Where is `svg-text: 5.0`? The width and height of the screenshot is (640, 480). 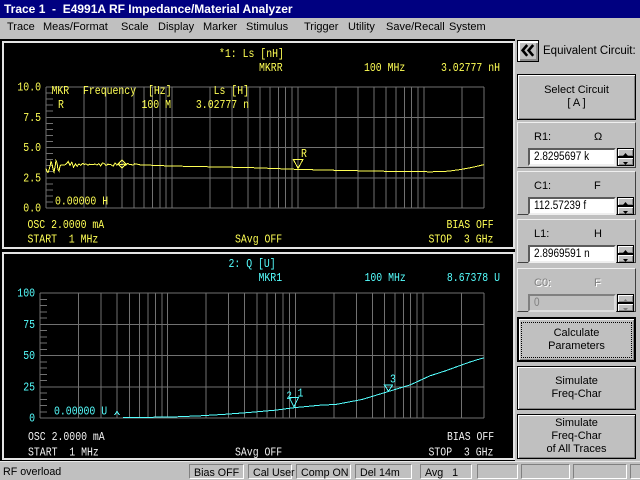
svg-text: 5.0 is located at coordinates (32, 148).